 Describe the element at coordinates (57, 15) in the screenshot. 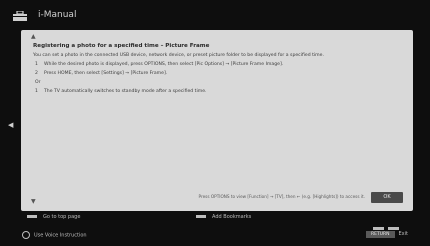

I see `page-title: i-Manual` at that location.